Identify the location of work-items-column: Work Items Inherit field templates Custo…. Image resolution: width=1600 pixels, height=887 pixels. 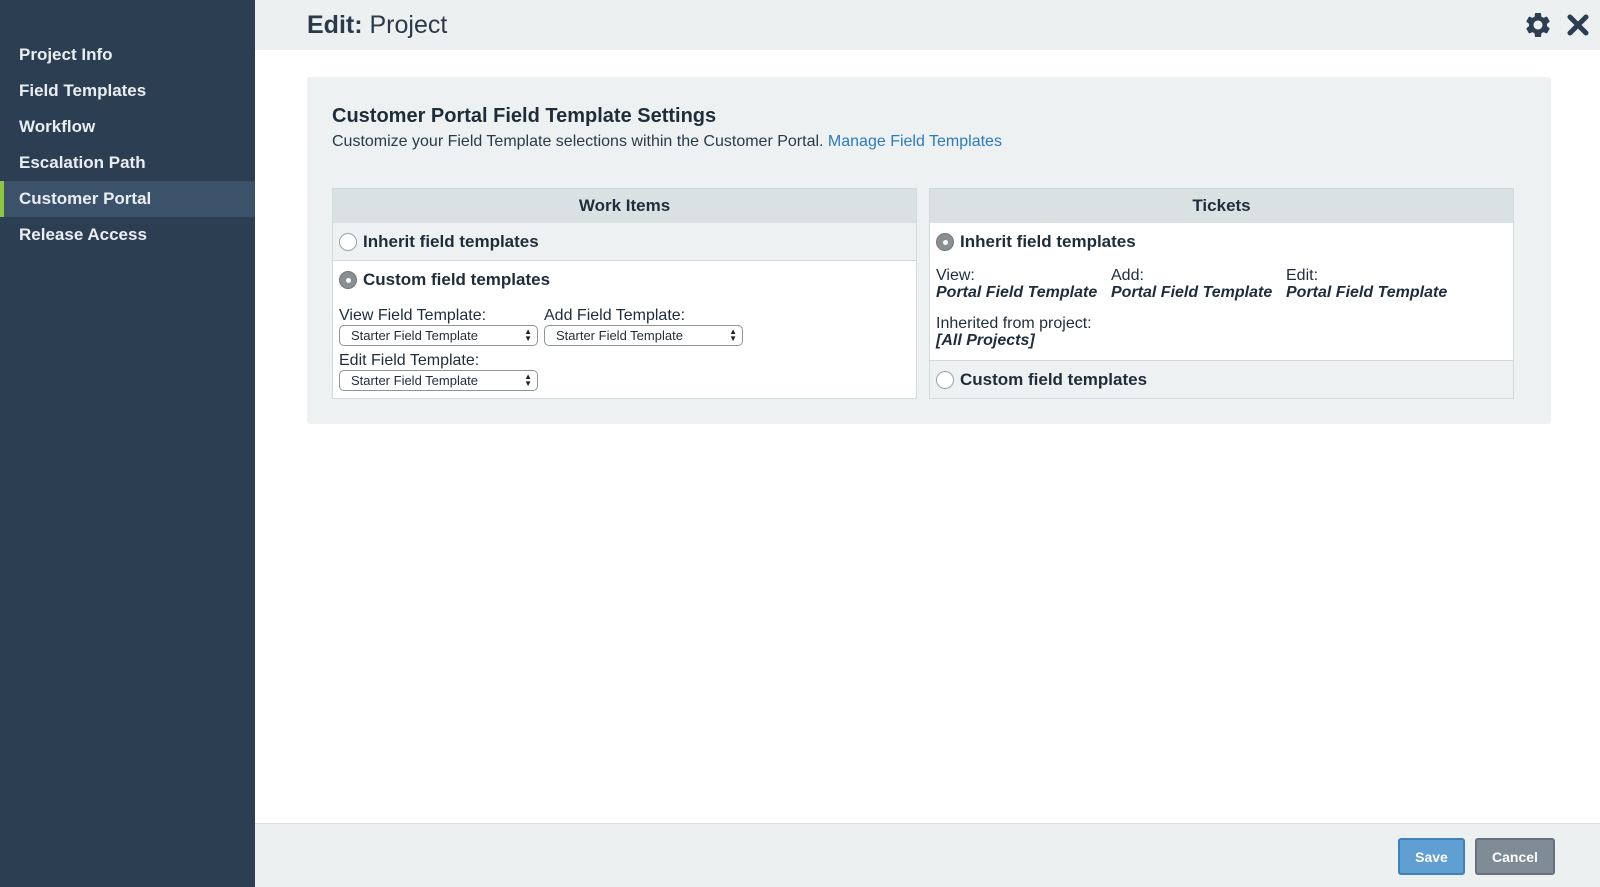
(624, 293).